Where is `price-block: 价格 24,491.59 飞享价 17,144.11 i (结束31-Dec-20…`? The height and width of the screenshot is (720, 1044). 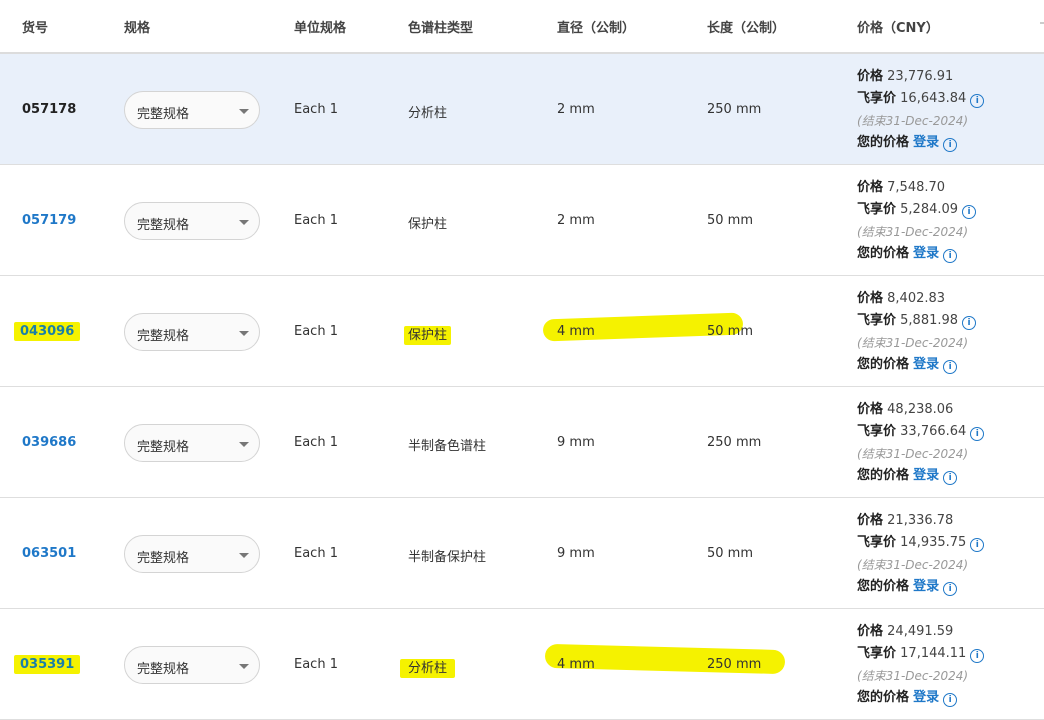
price-block: 价格 24,491.59 飞享价 17,144.11 i (结束31-Dec-20… is located at coordinates (921, 665).